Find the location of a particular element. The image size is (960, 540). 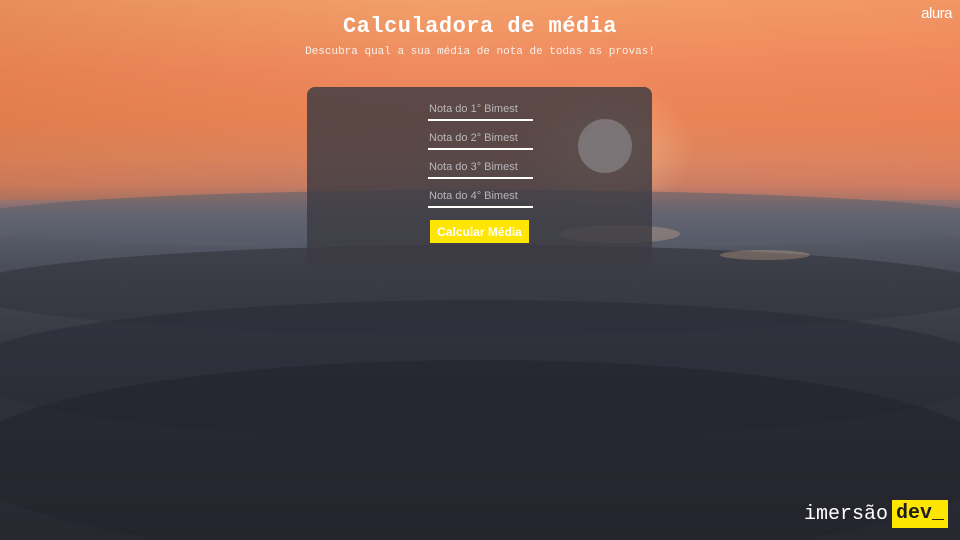

imersao-dev-logo: imersão dev_ is located at coordinates (876, 514).